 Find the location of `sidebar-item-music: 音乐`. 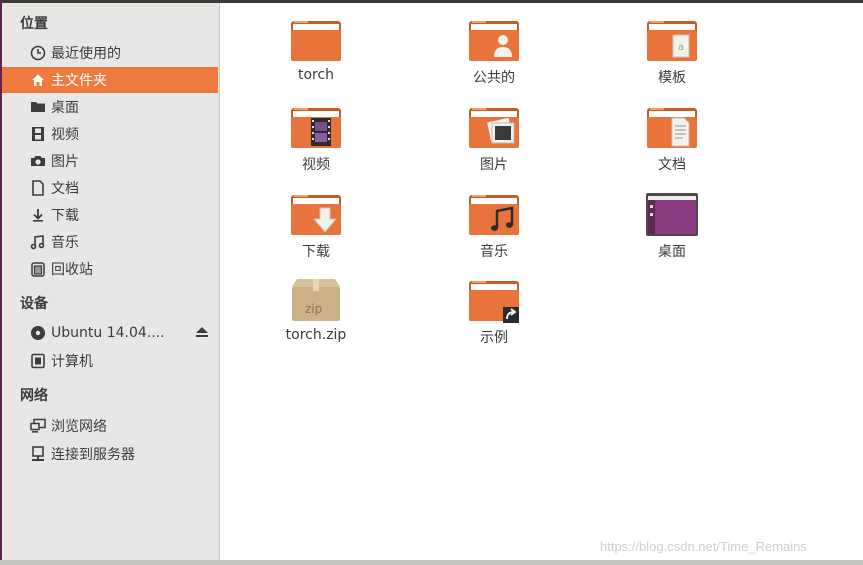

sidebar-item-music: 音乐 is located at coordinates (110, 242).